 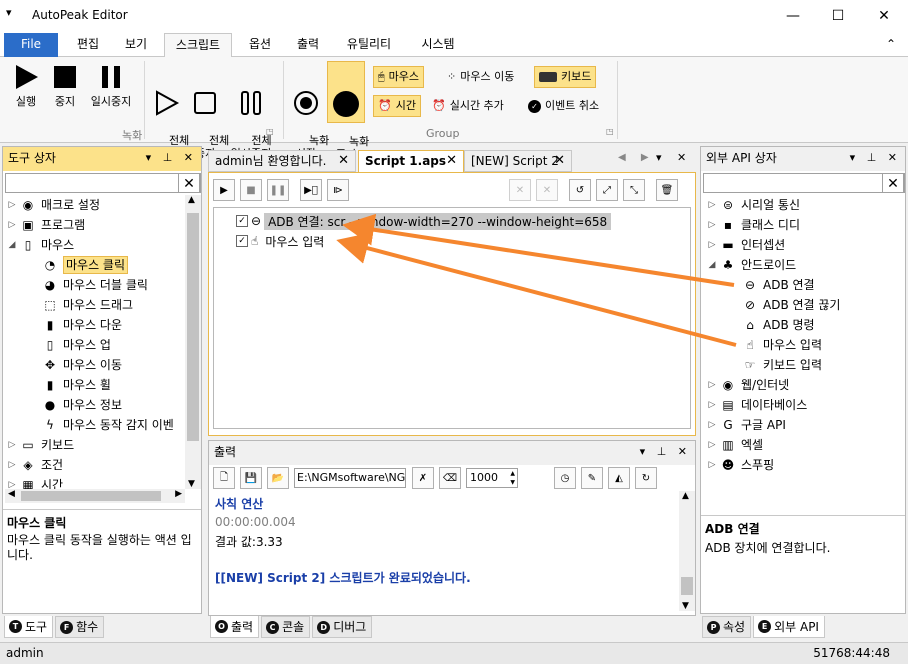 What do you see at coordinates (278, 478) in the screenshot?
I see `folder-icon: 📂` at bounding box center [278, 478].